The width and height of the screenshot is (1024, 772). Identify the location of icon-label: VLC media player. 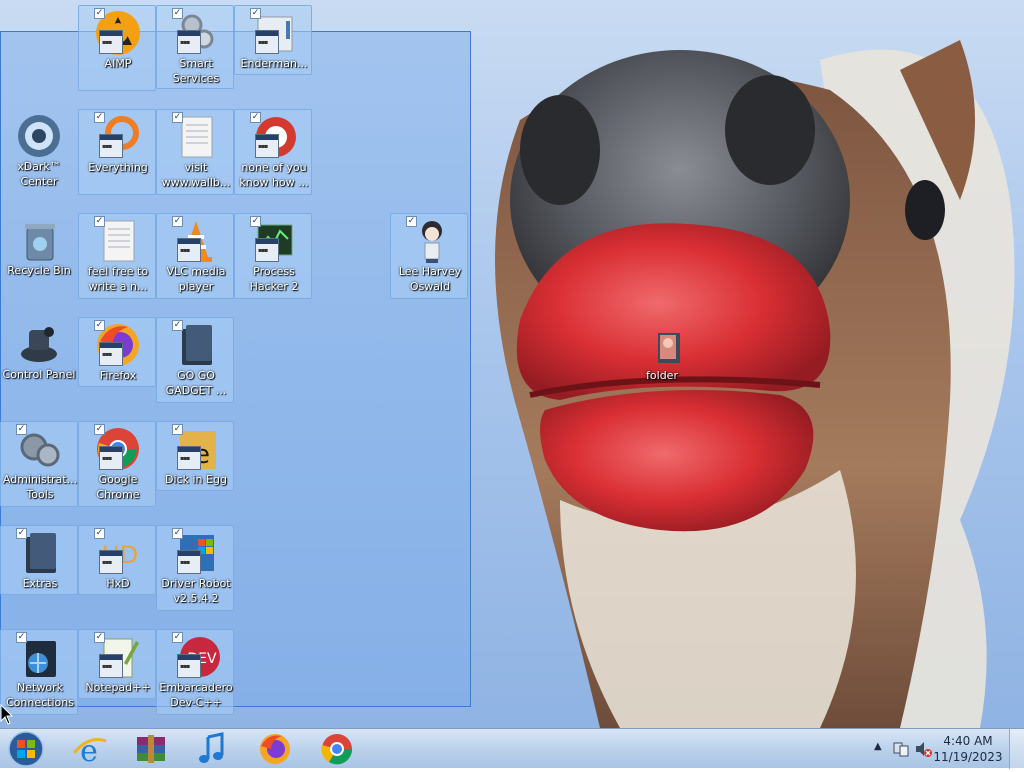
(196, 279).